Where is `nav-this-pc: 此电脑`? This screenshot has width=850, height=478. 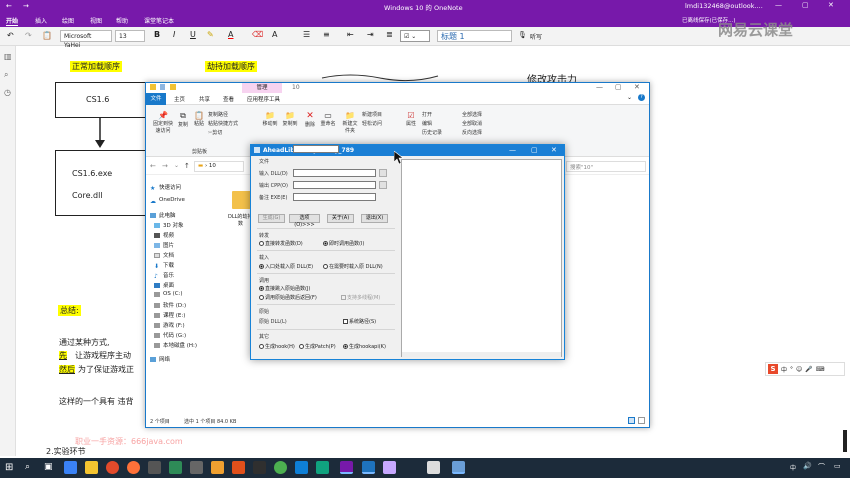 nav-this-pc: 此电脑 is located at coordinates (163, 215).